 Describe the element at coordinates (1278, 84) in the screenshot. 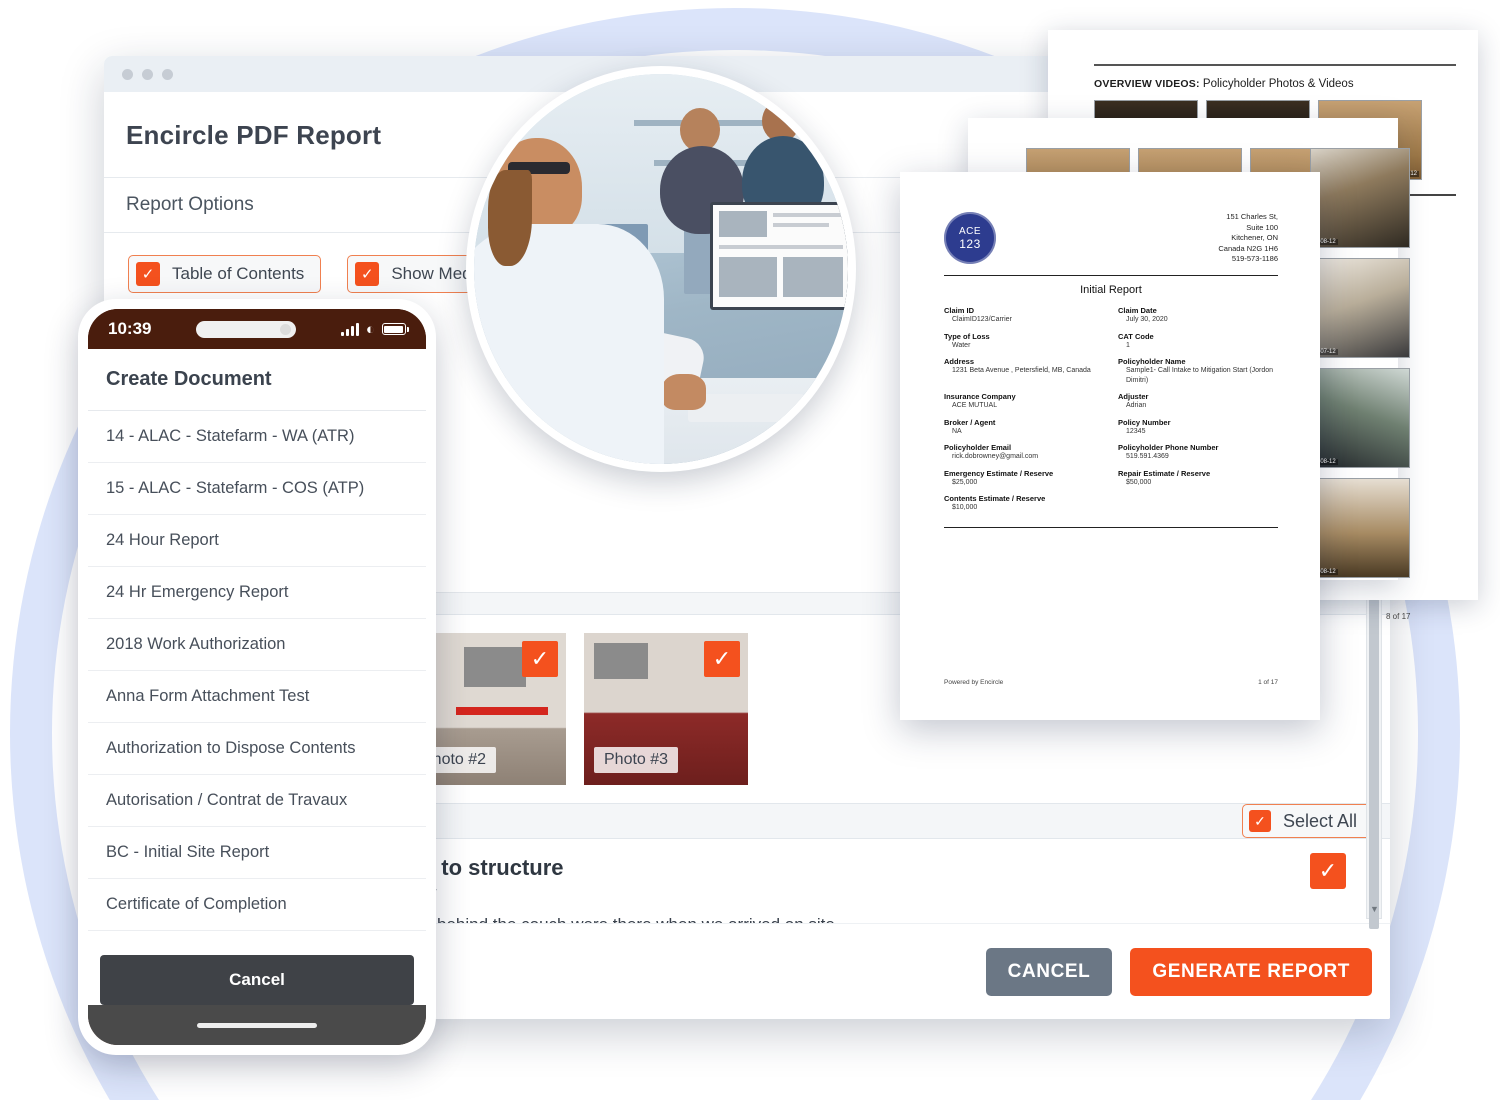

I see `pdf-back-overview-value: Policyholder Photos & Videos` at that location.